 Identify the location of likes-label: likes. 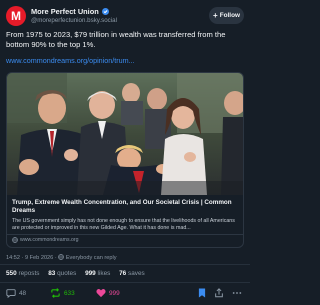
(104, 273).